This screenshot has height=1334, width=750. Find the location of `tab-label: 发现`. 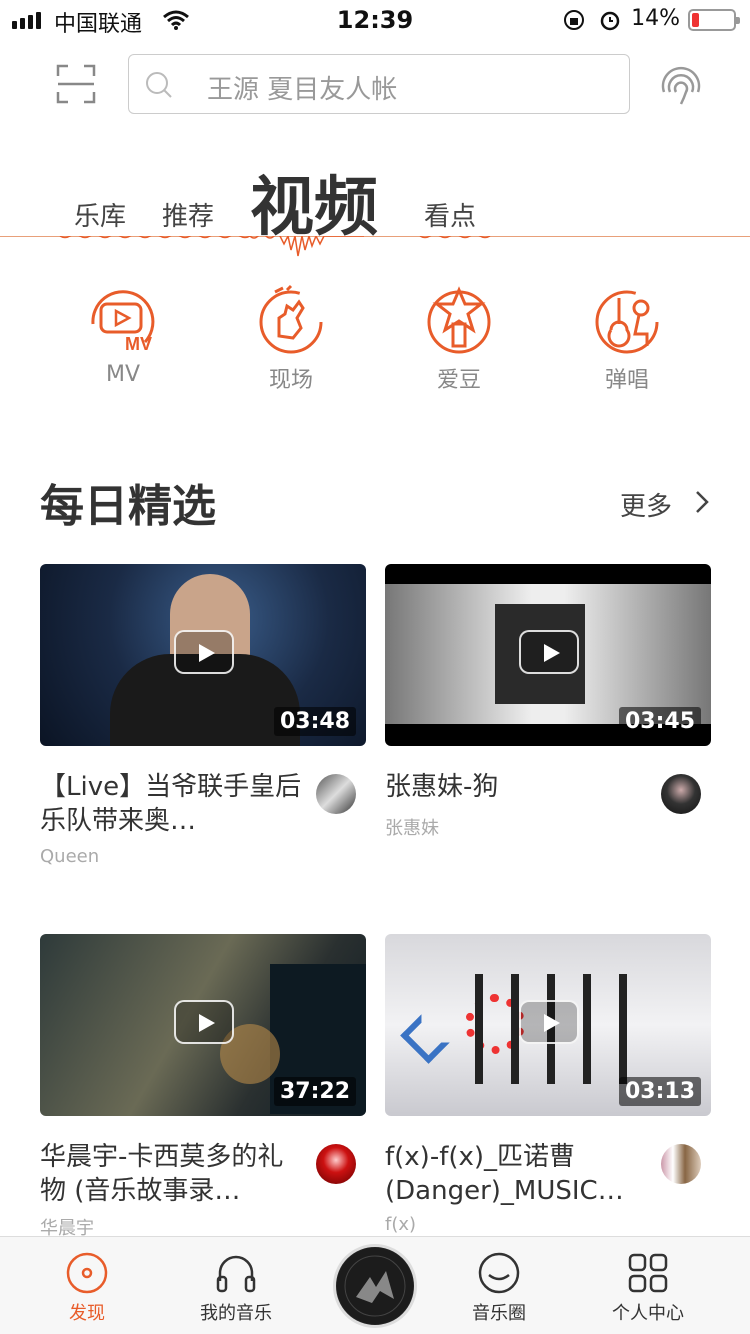

tab-label: 发现 is located at coordinates (87, 1313).